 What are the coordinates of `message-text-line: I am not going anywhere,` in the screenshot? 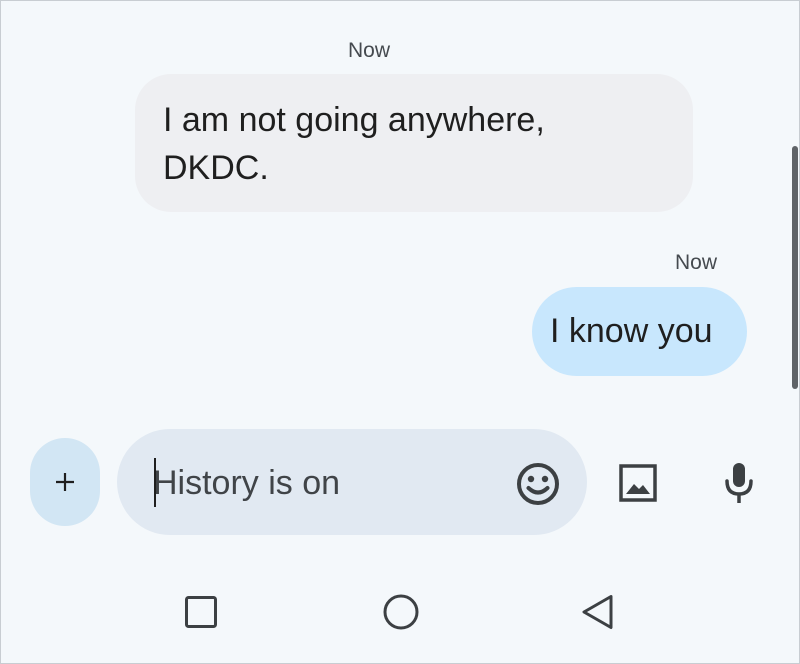 It's located at (354, 120).